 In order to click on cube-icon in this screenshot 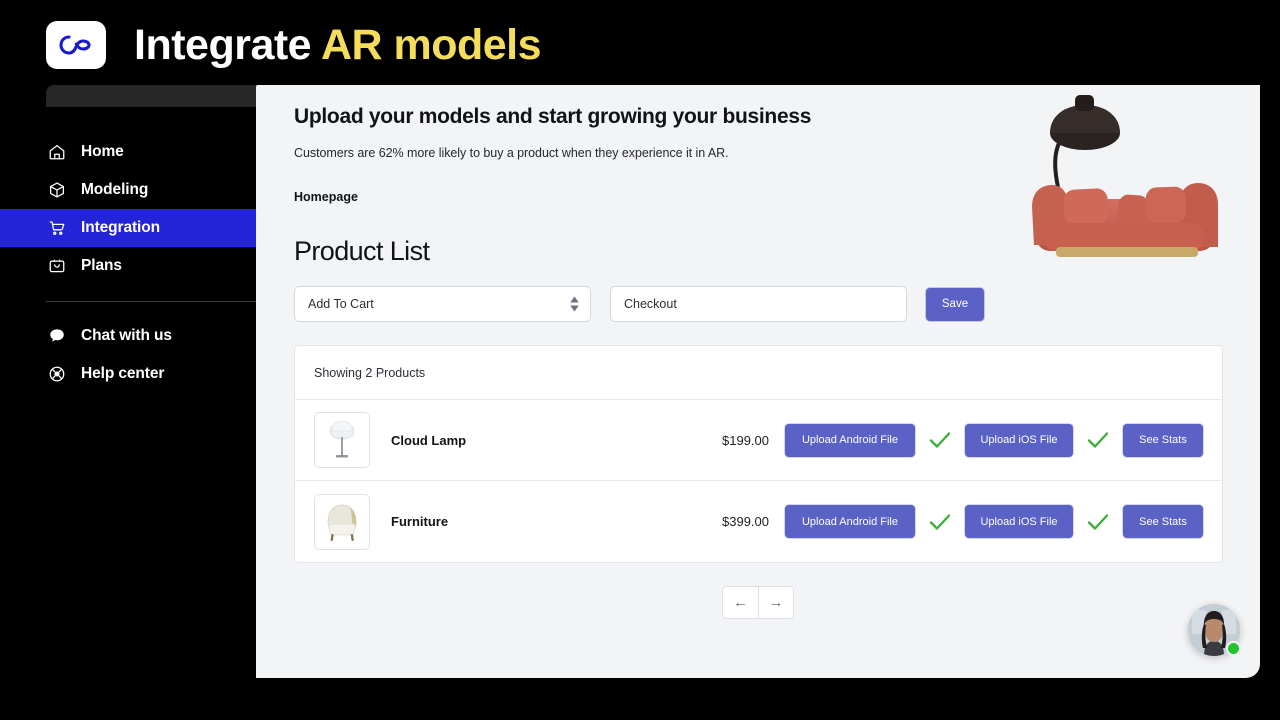, I will do `click(57, 190)`.